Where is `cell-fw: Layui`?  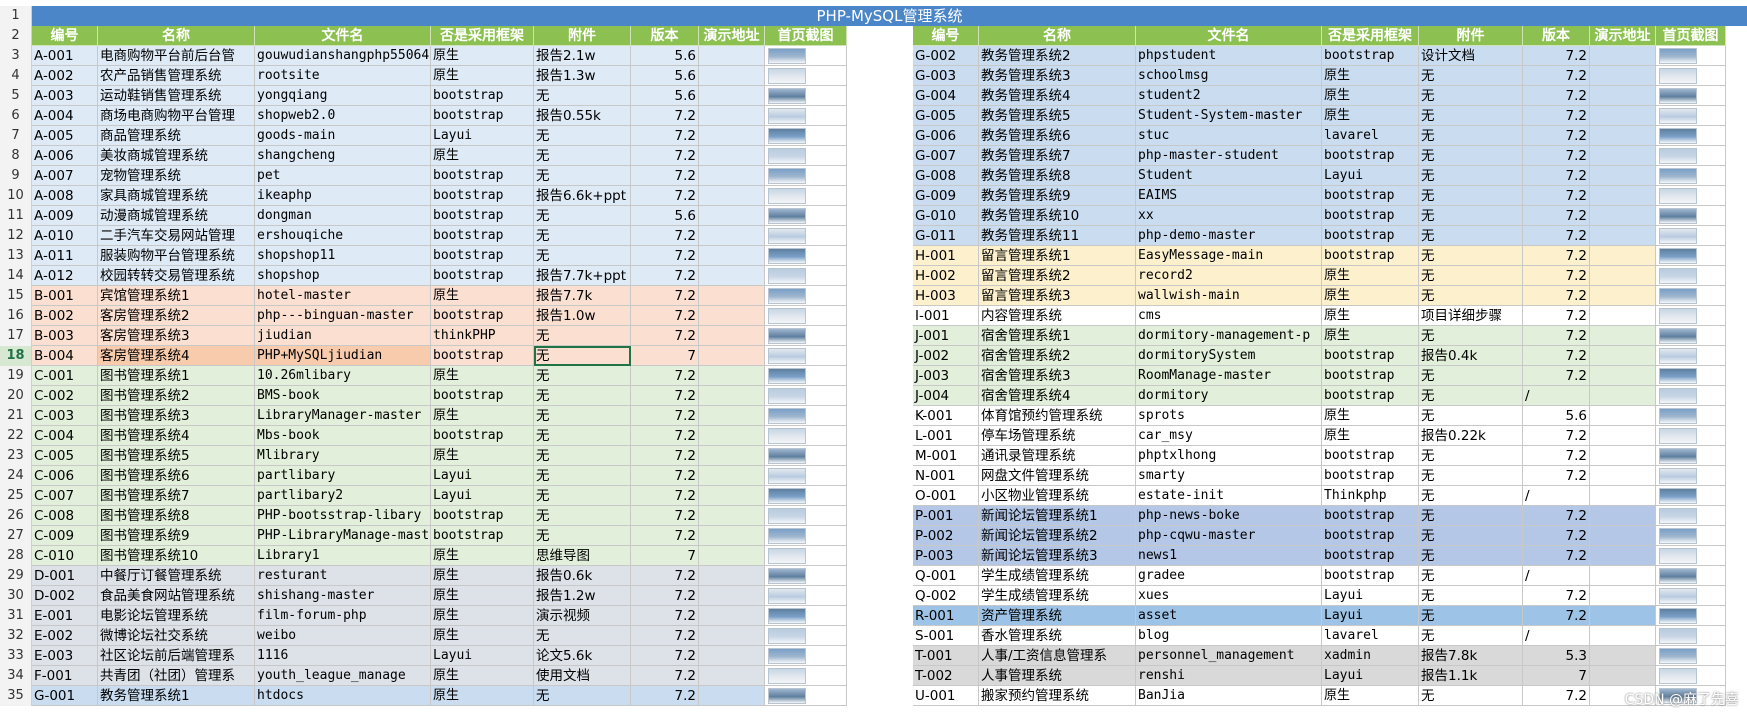
cell-fw: Layui is located at coordinates (482, 476).